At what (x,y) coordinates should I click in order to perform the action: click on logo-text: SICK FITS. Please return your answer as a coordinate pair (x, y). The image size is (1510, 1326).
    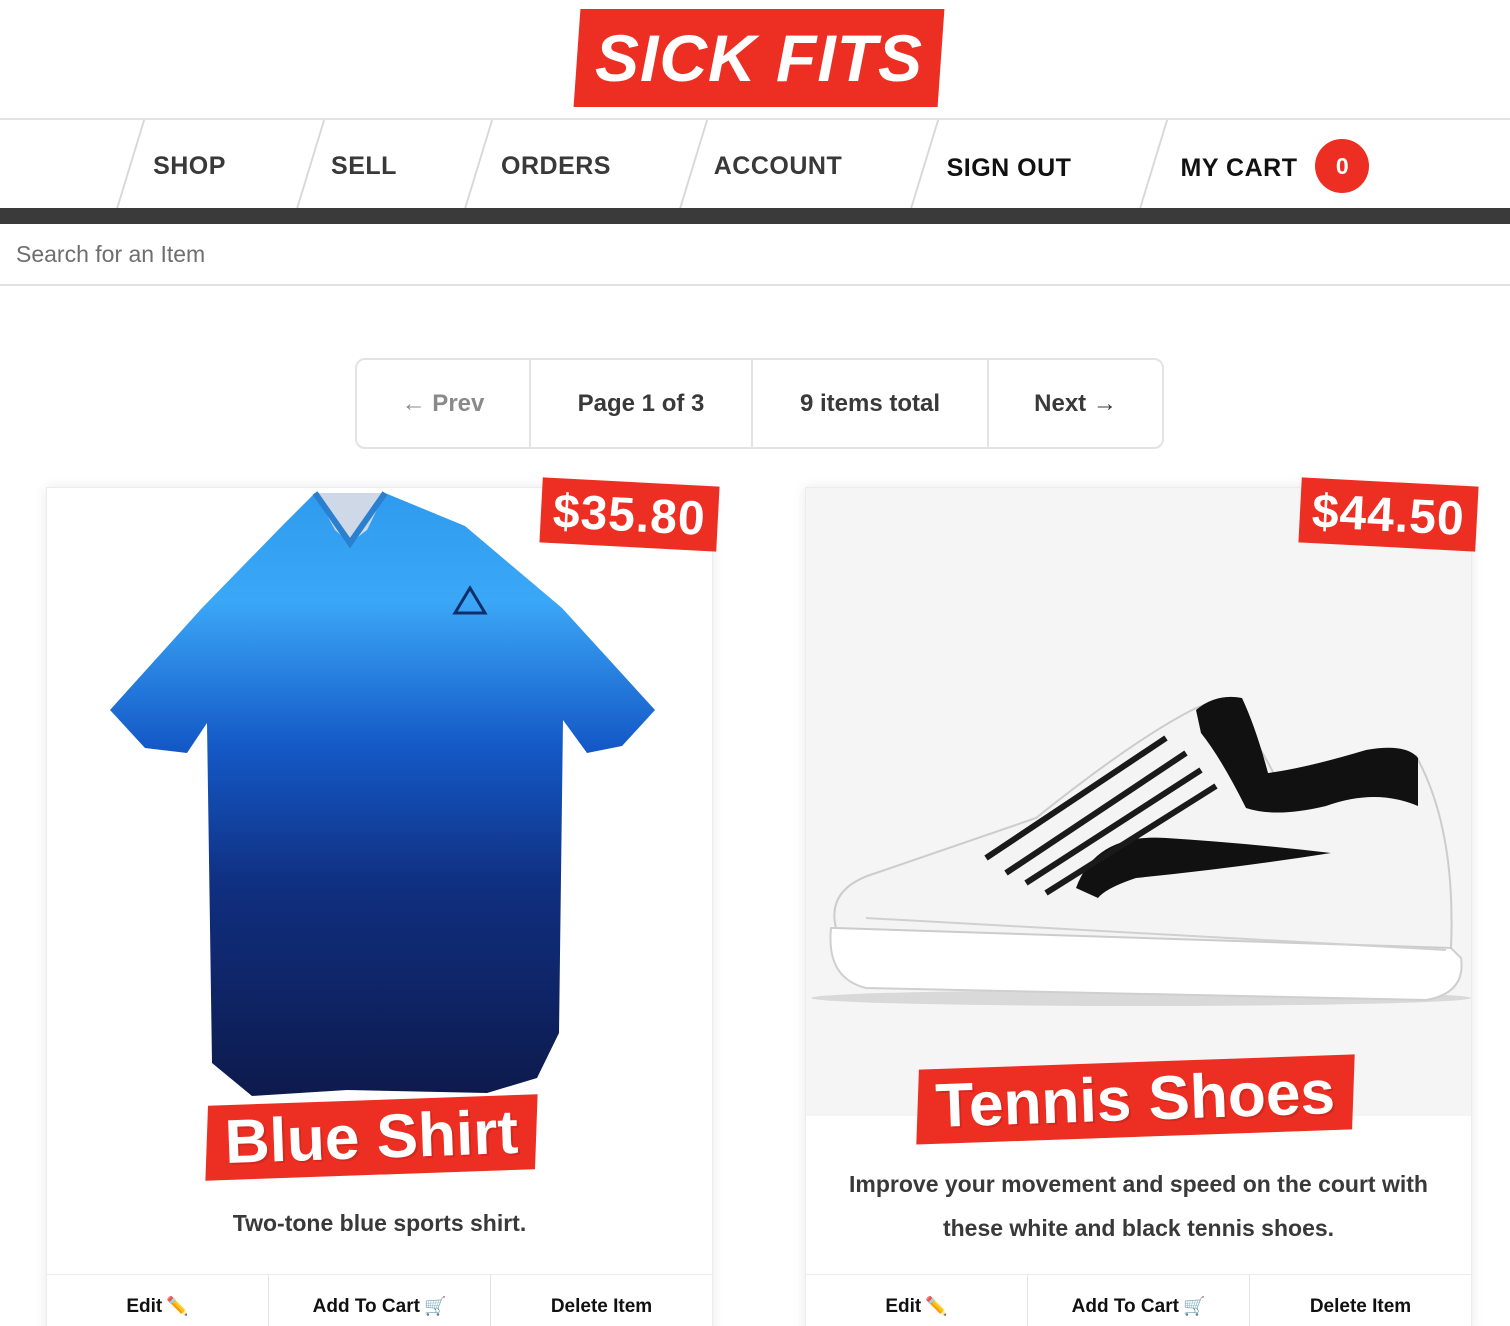
    Looking at the image, I should click on (758, 58).